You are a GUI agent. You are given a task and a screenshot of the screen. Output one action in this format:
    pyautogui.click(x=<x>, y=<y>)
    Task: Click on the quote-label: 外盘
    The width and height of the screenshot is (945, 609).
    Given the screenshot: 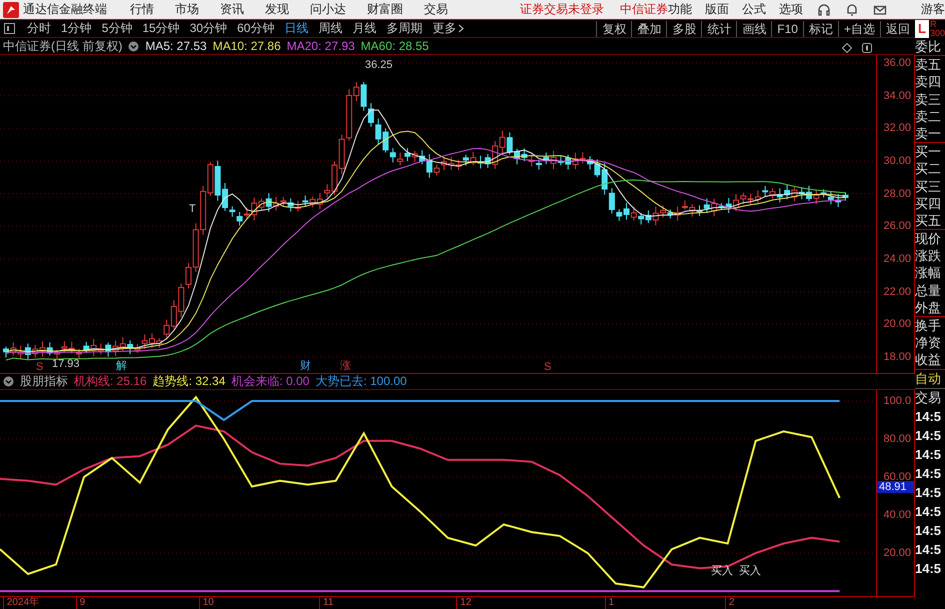 What is the action you would take?
    pyautogui.click(x=928, y=307)
    